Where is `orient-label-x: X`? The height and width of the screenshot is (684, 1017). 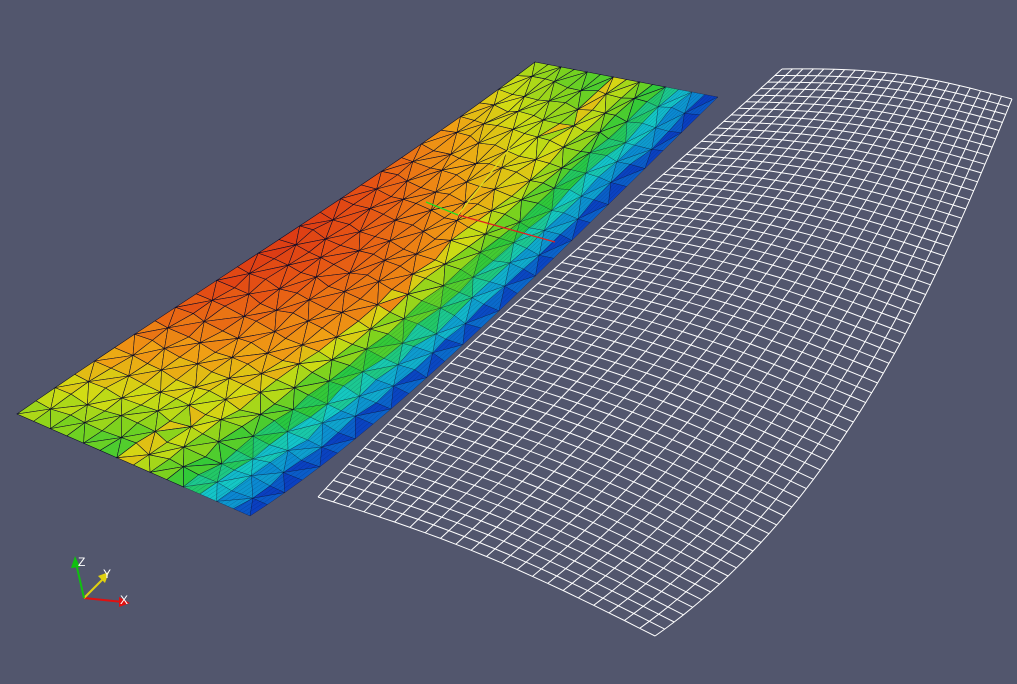 orient-label-x: X is located at coordinates (124, 600).